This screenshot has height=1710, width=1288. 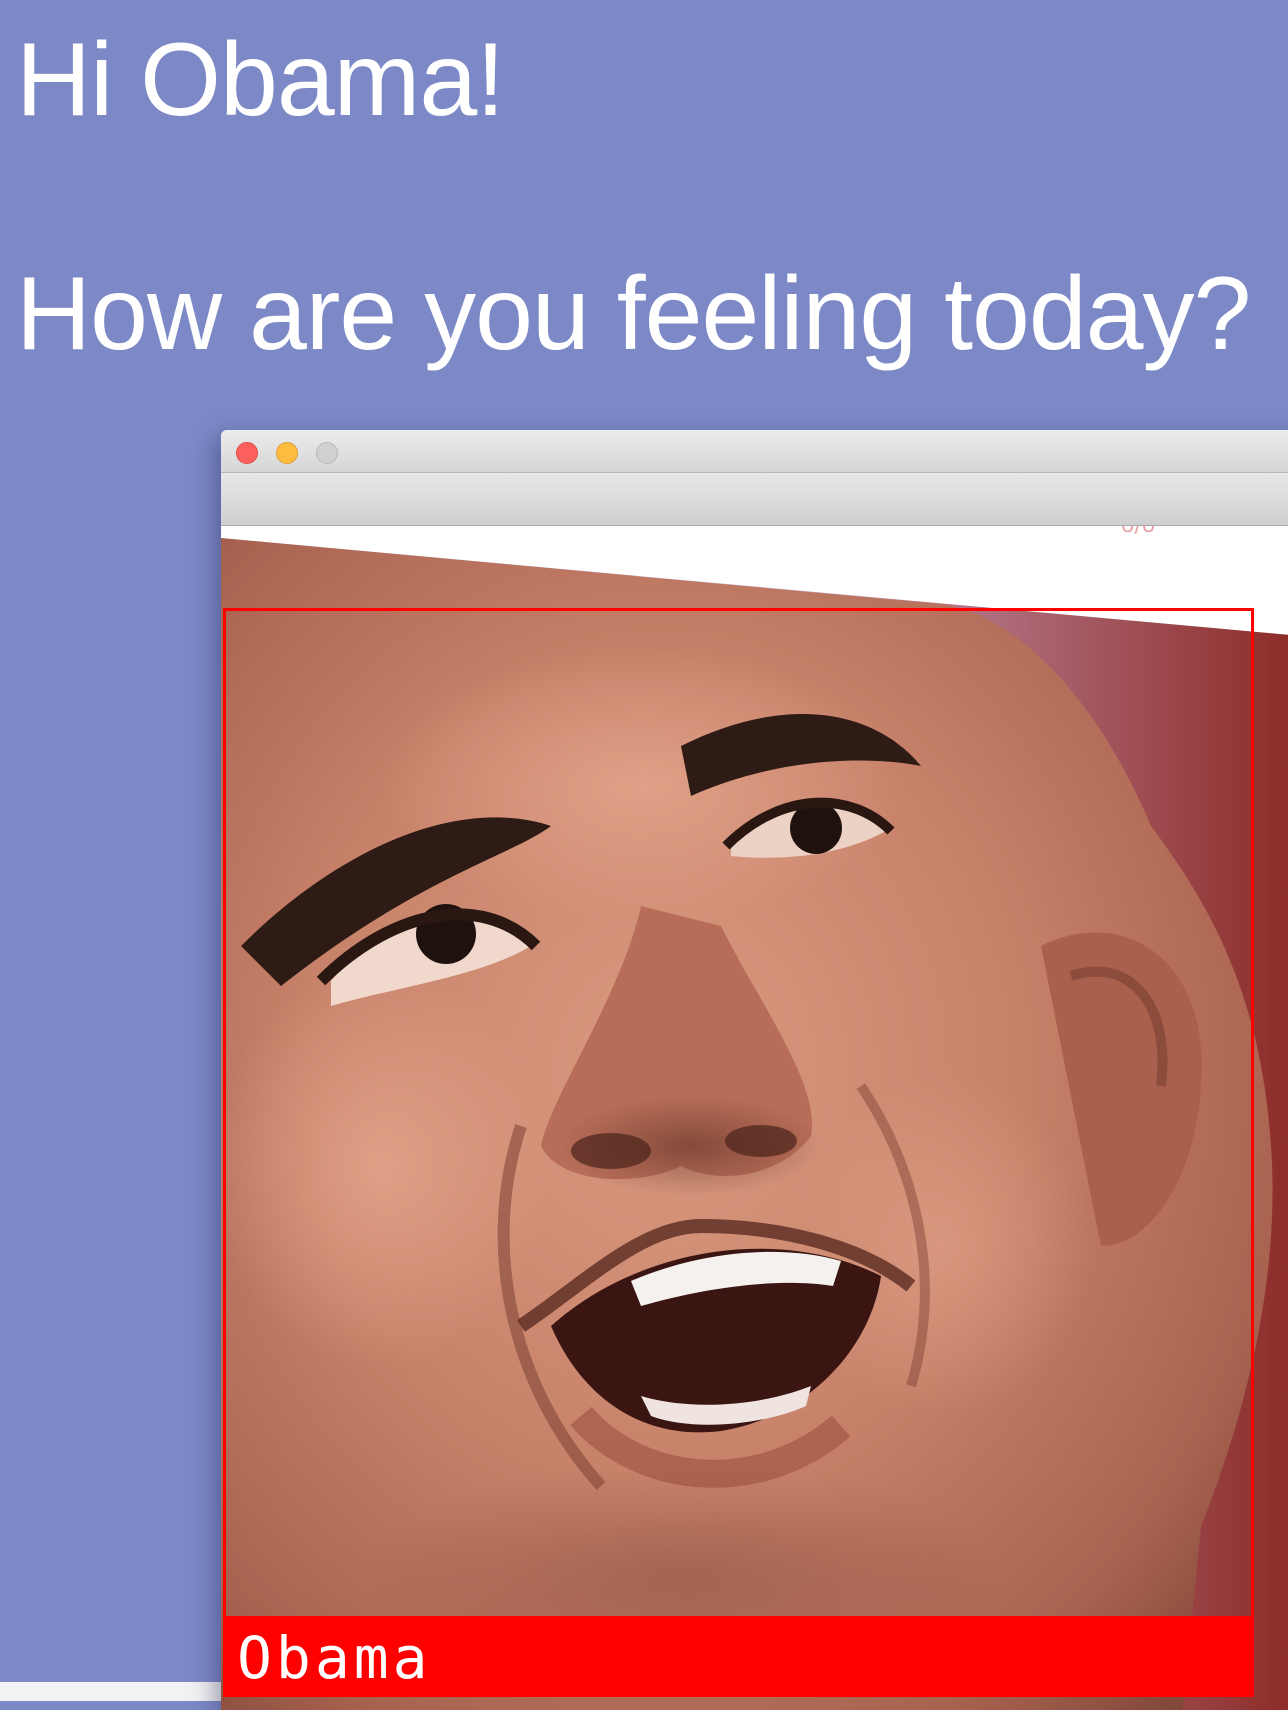 What do you see at coordinates (334, 1658) in the screenshot?
I see `face-label: Obama` at bounding box center [334, 1658].